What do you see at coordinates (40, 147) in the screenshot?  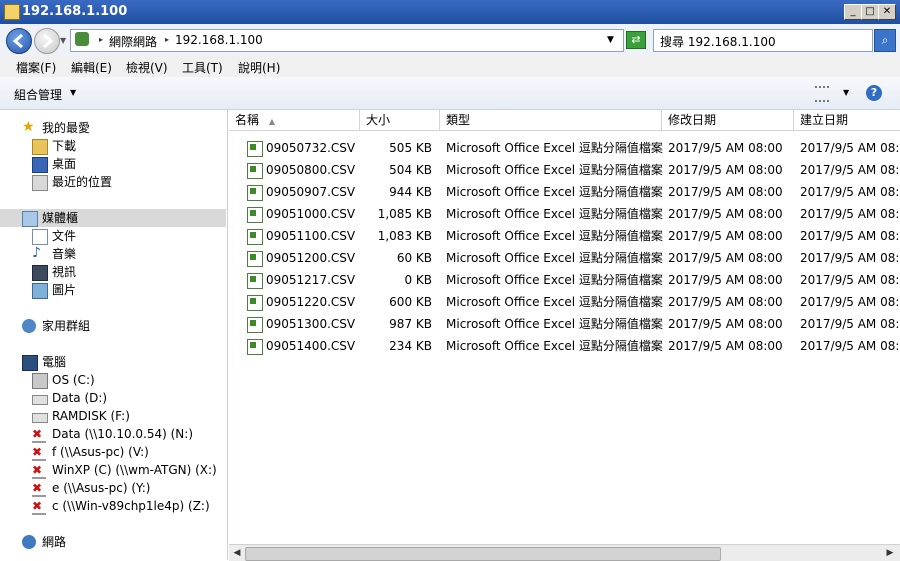 I see `downloads-folder-icon` at bounding box center [40, 147].